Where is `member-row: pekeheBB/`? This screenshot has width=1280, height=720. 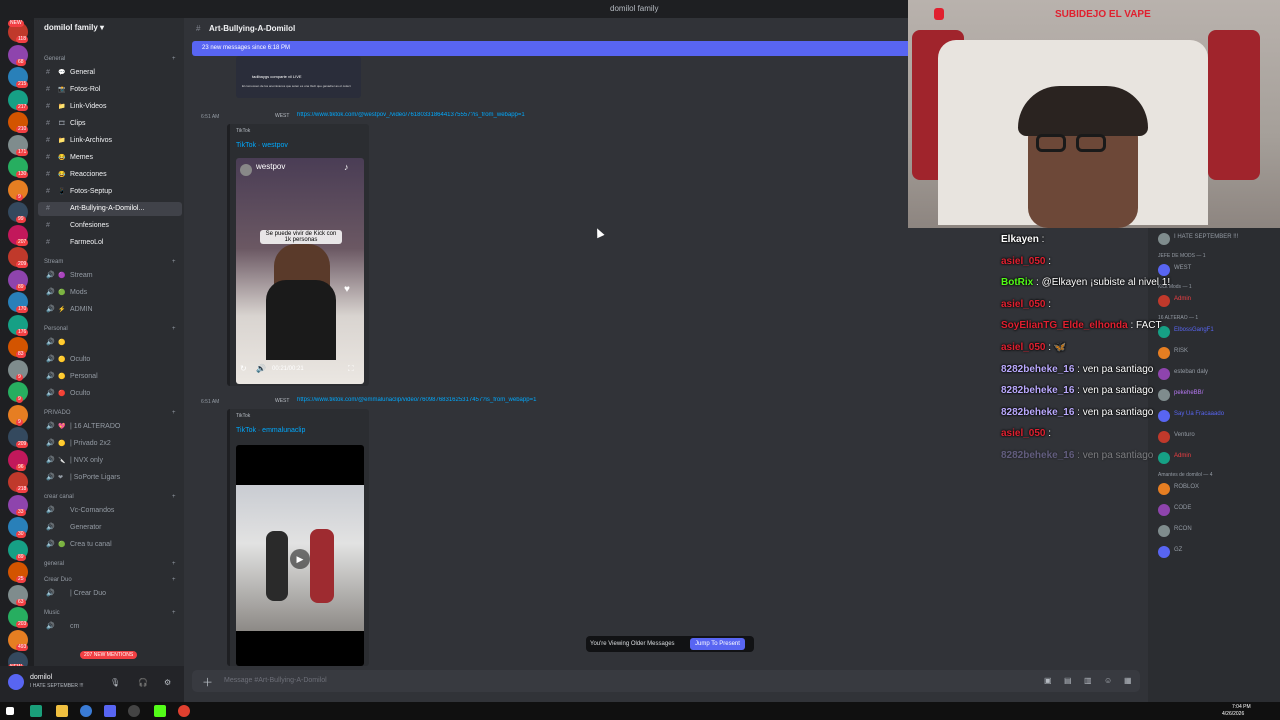 member-row: pekeheBB/ is located at coordinates (1216, 395).